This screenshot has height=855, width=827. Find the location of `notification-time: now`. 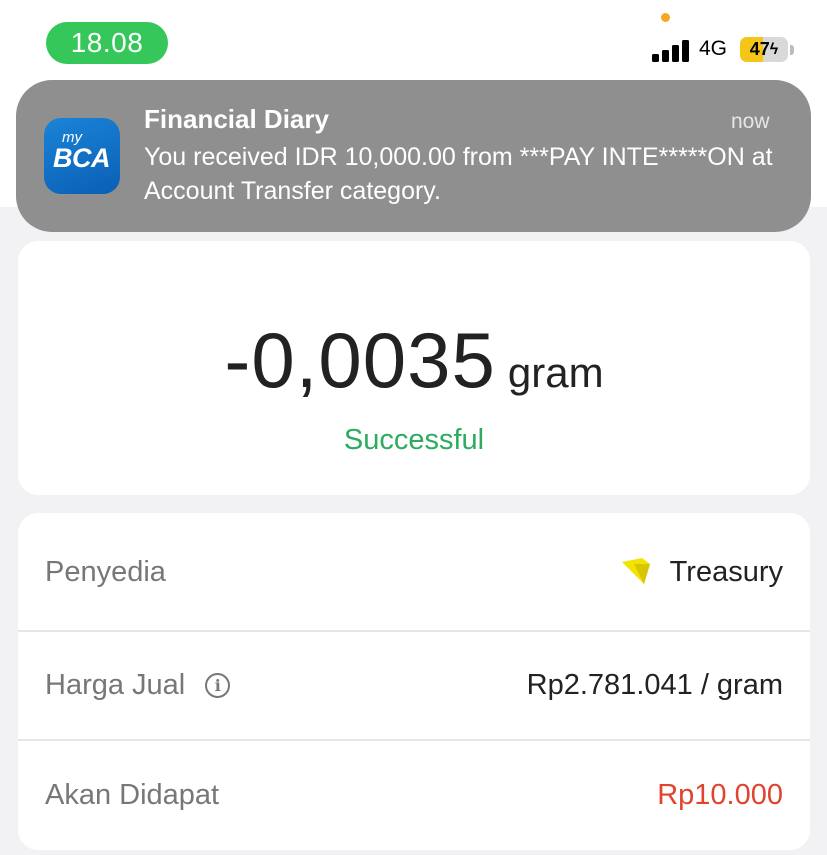

notification-time: now is located at coordinates (750, 121).